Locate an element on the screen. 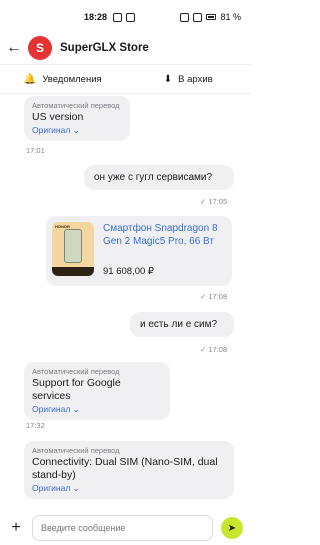  attach-plus-icon: + is located at coordinates (16, 528).